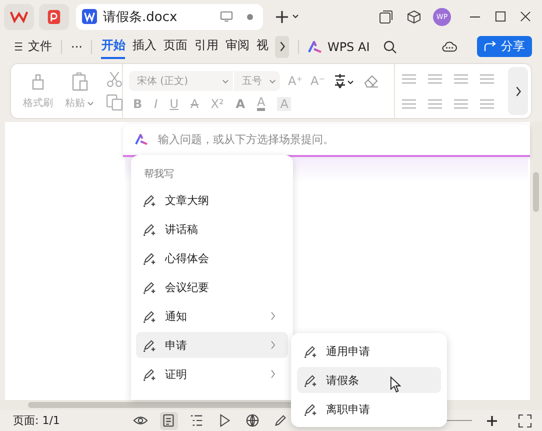 The height and width of the screenshot is (431, 542). Describe the element at coordinates (369, 351) in the screenshot. I see `menu-item: 通用申请` at that location.